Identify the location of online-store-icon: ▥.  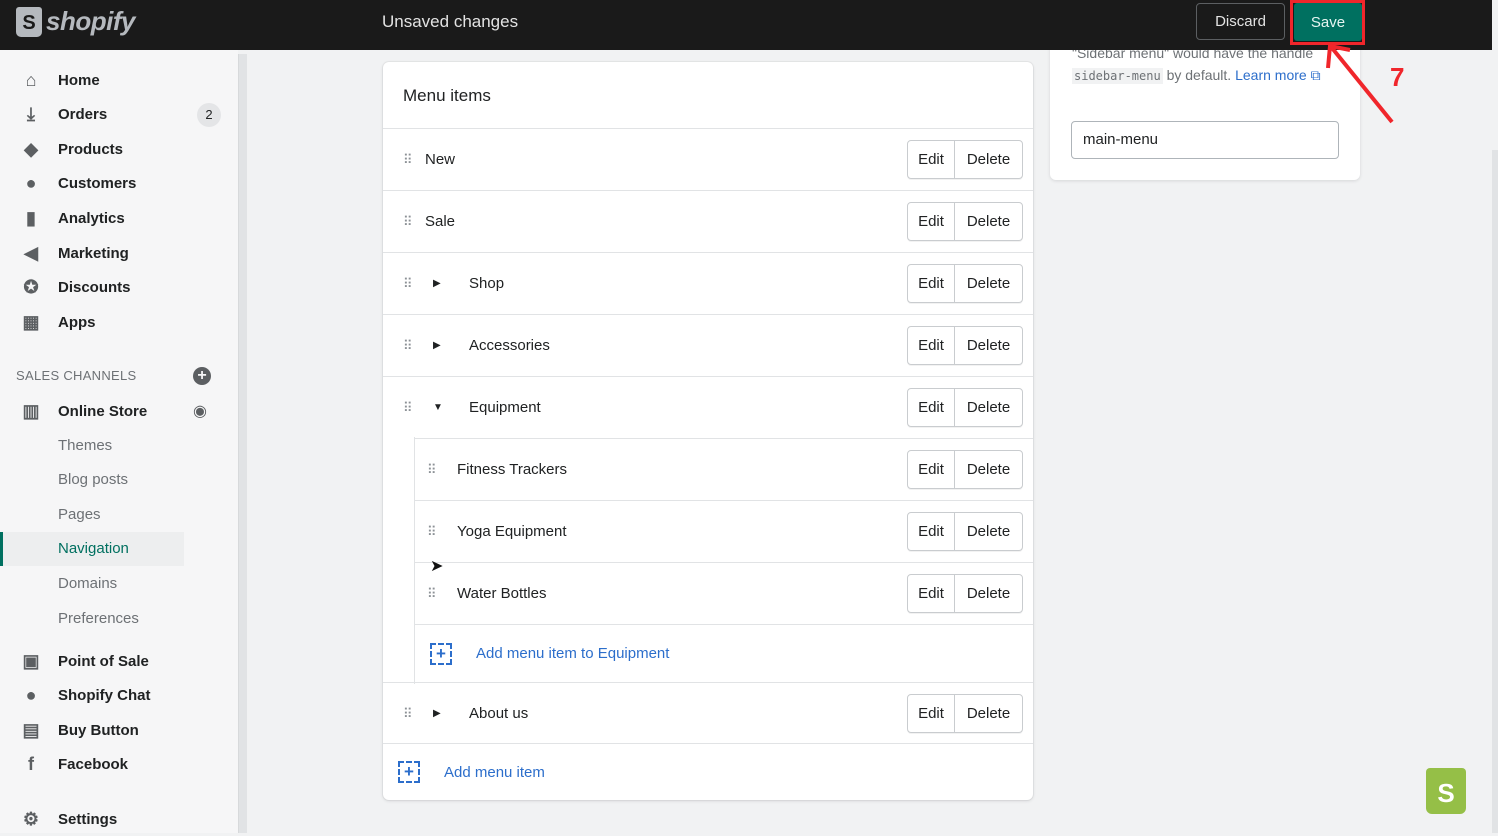
(31, 410).